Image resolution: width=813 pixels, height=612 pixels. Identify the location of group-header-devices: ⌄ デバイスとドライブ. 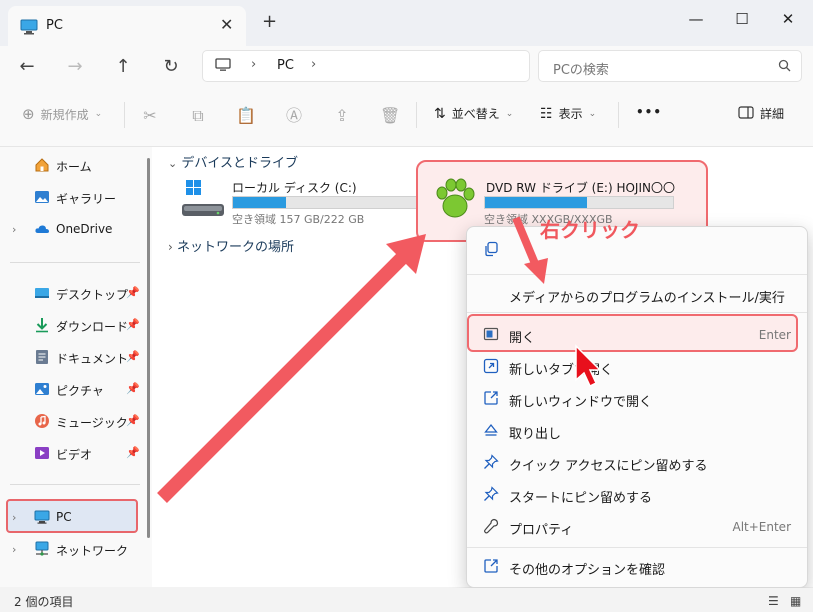
(233, 161).